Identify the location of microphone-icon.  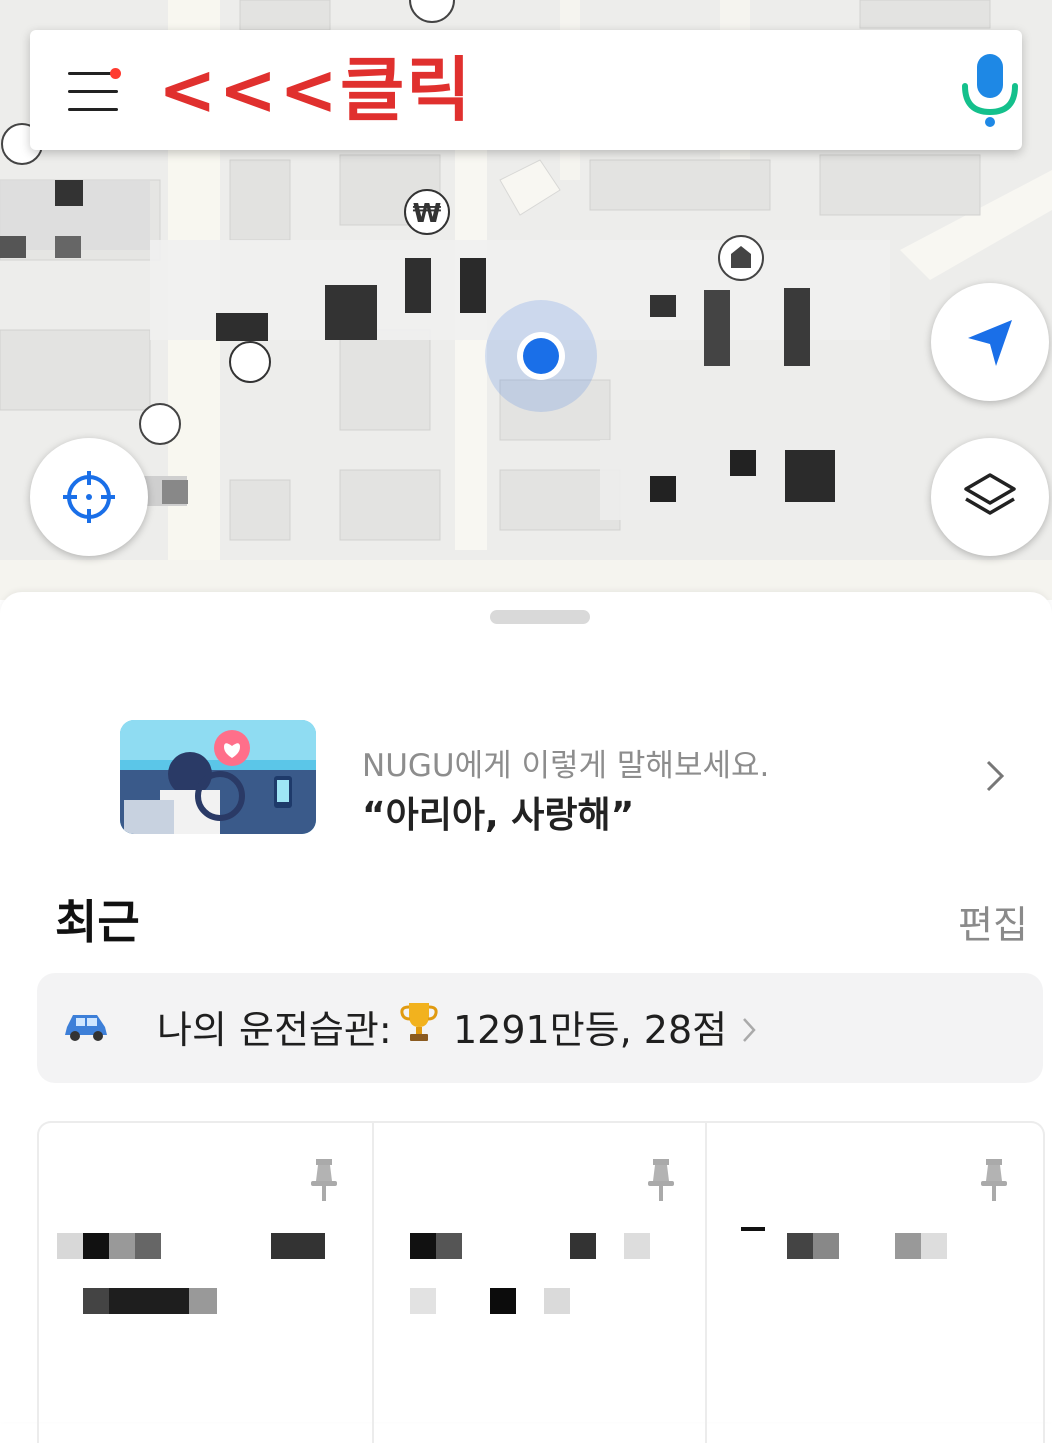
(990, 90).